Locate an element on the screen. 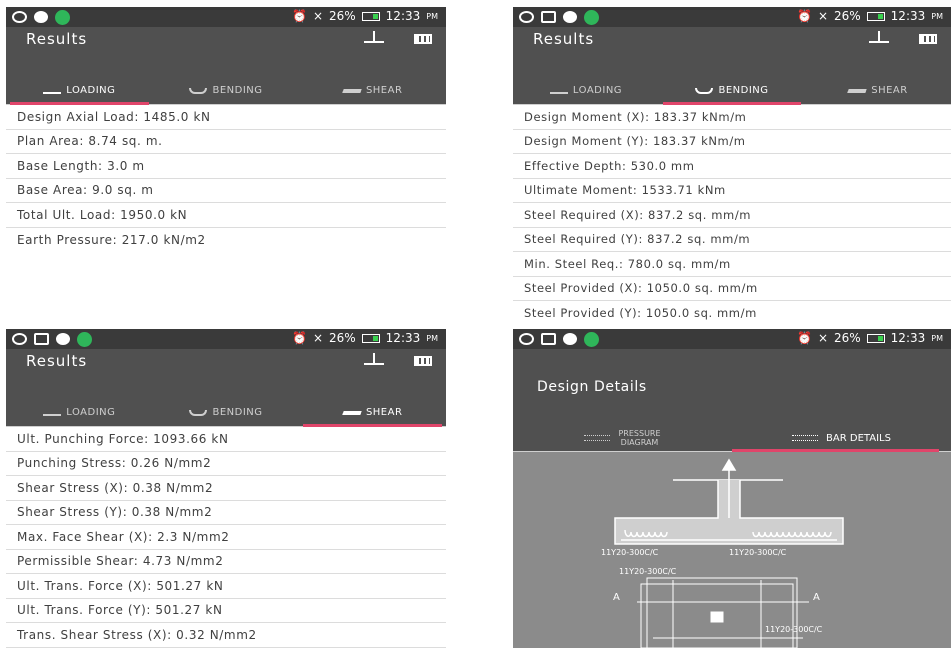 The width and height of the screenshot is (951, 648). loading-icon is located at coordinates (52, 91).